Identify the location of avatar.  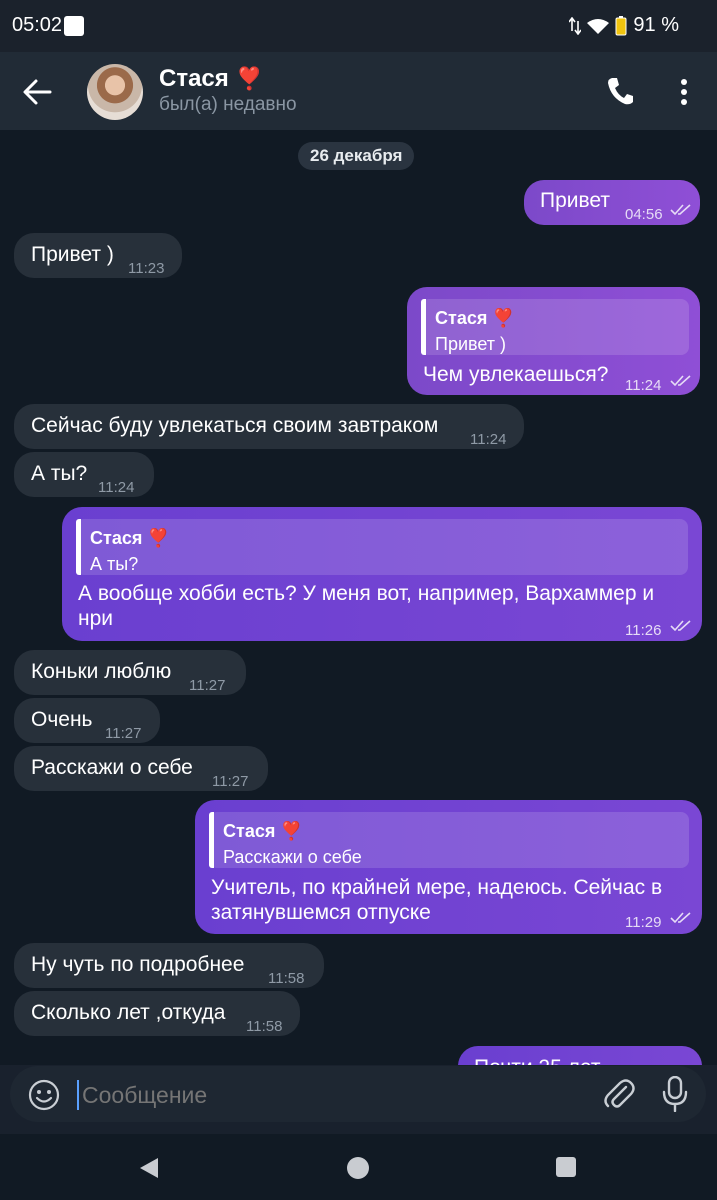
(115, 92).